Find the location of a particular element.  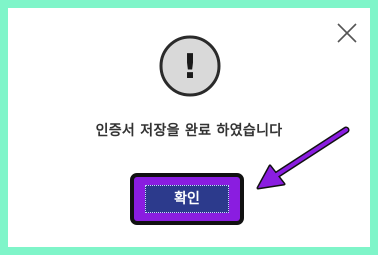

highlight-box: 확인 is located at coordinates (187, 199).